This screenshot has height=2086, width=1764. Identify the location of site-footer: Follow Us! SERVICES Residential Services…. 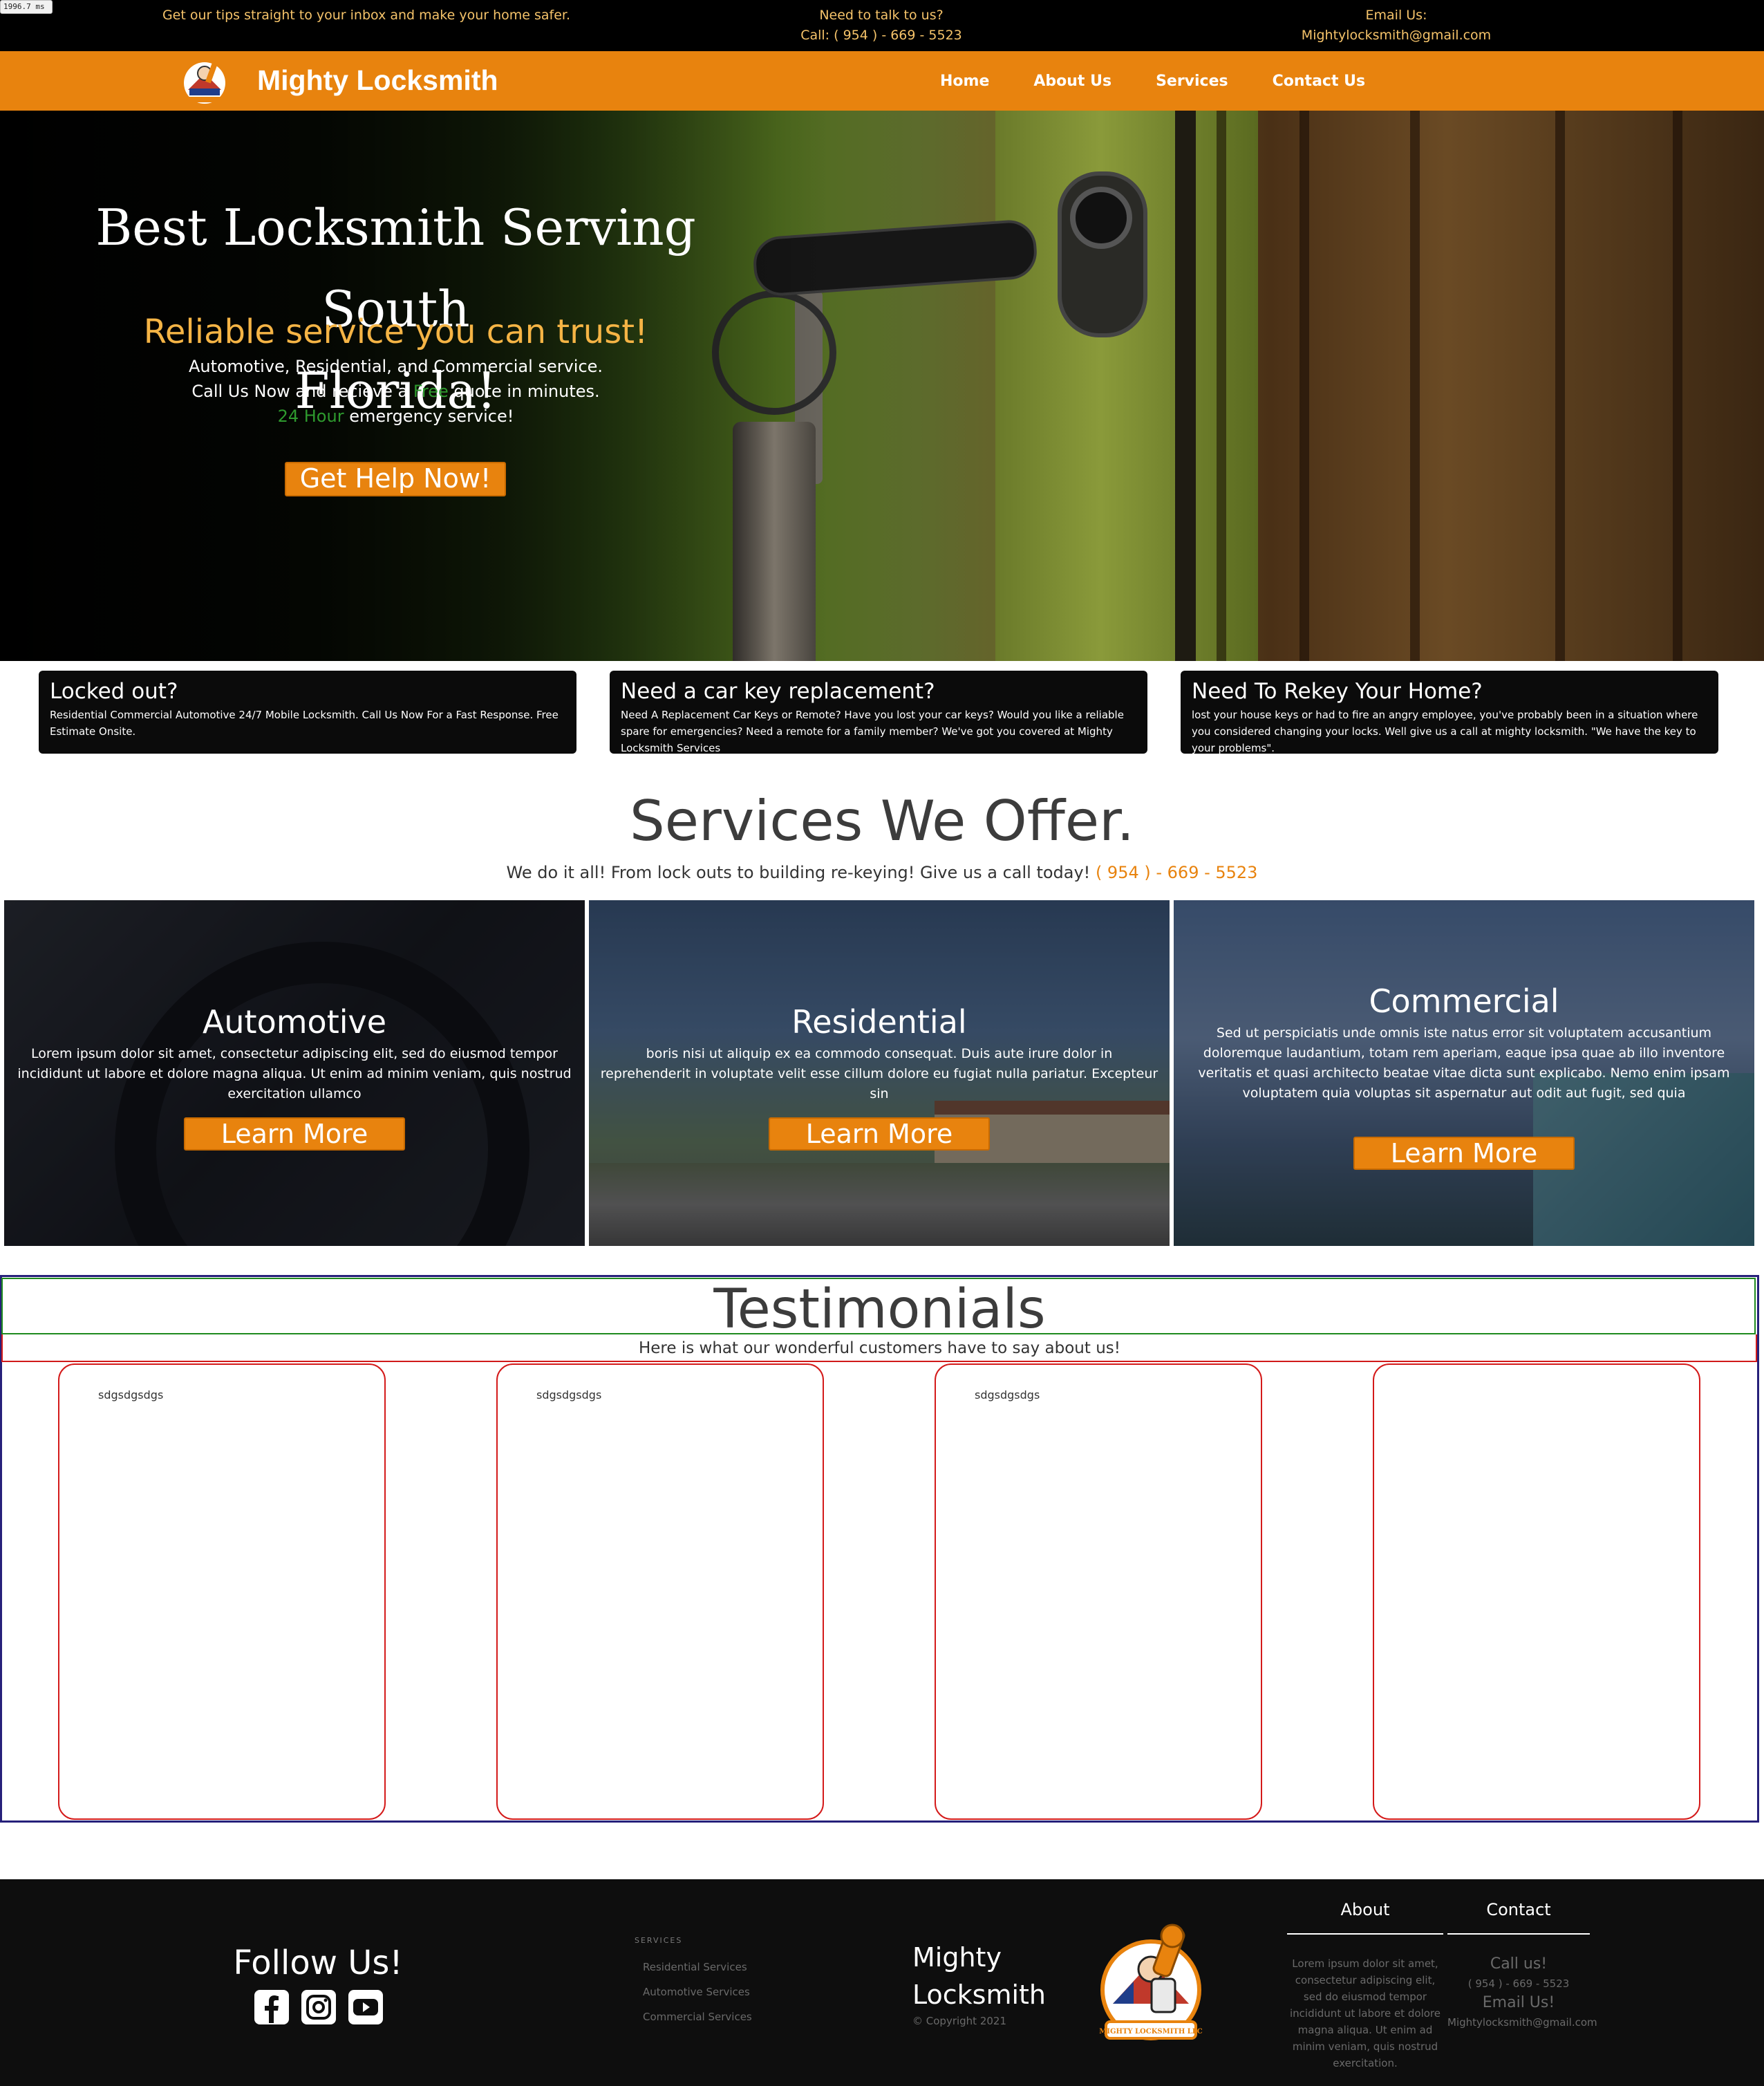
(882, 1982).